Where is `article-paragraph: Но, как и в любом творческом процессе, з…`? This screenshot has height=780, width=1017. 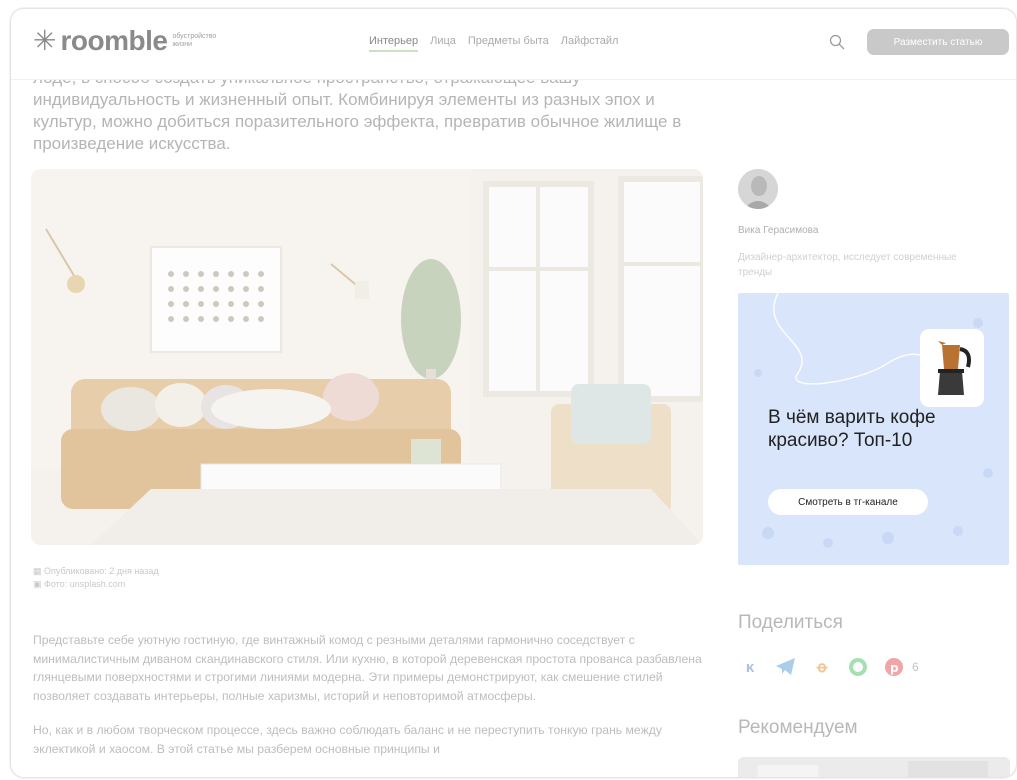 article-paragraph: Но, как и в любом творческом процессе, з… is located at coordinates (347, 739).